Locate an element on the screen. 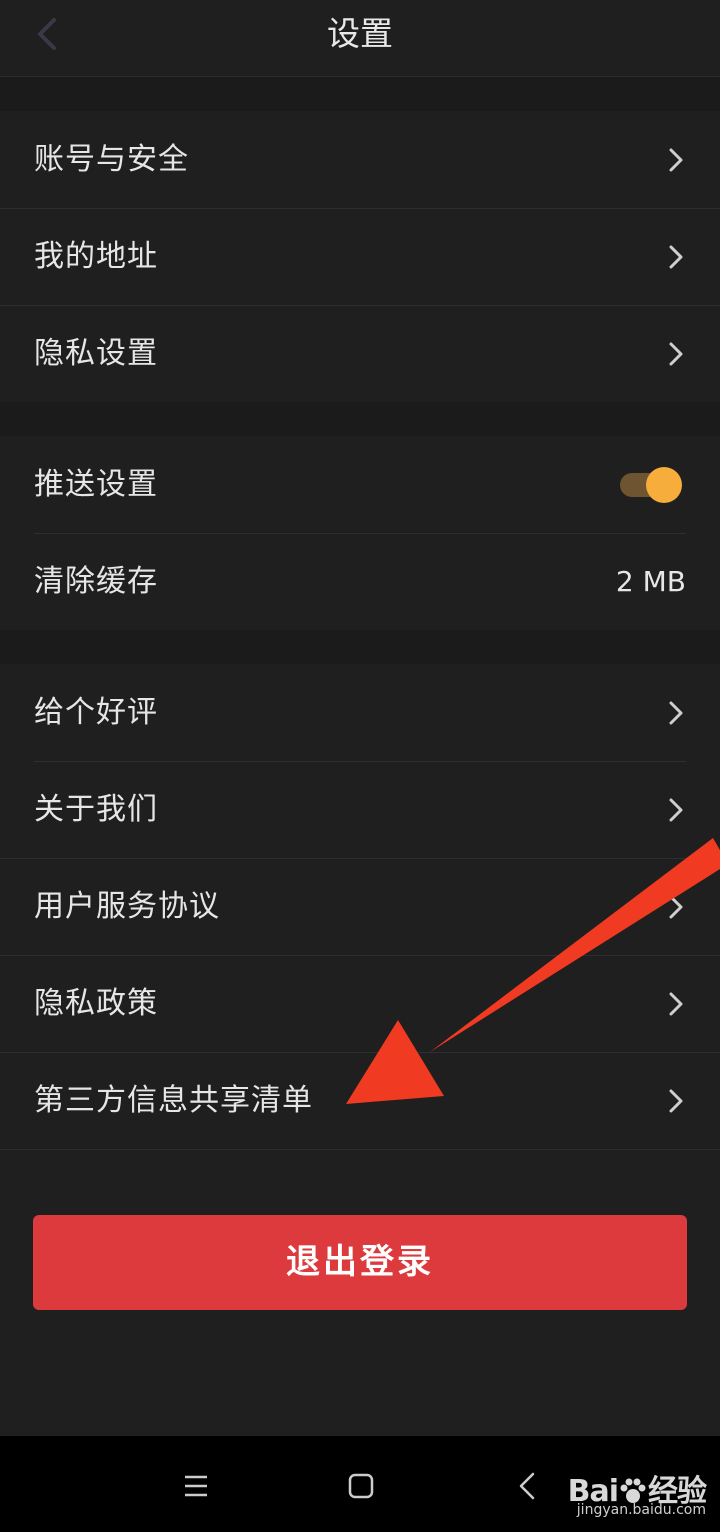  row-label: 我的地址 is located at coordinates (96, 256).